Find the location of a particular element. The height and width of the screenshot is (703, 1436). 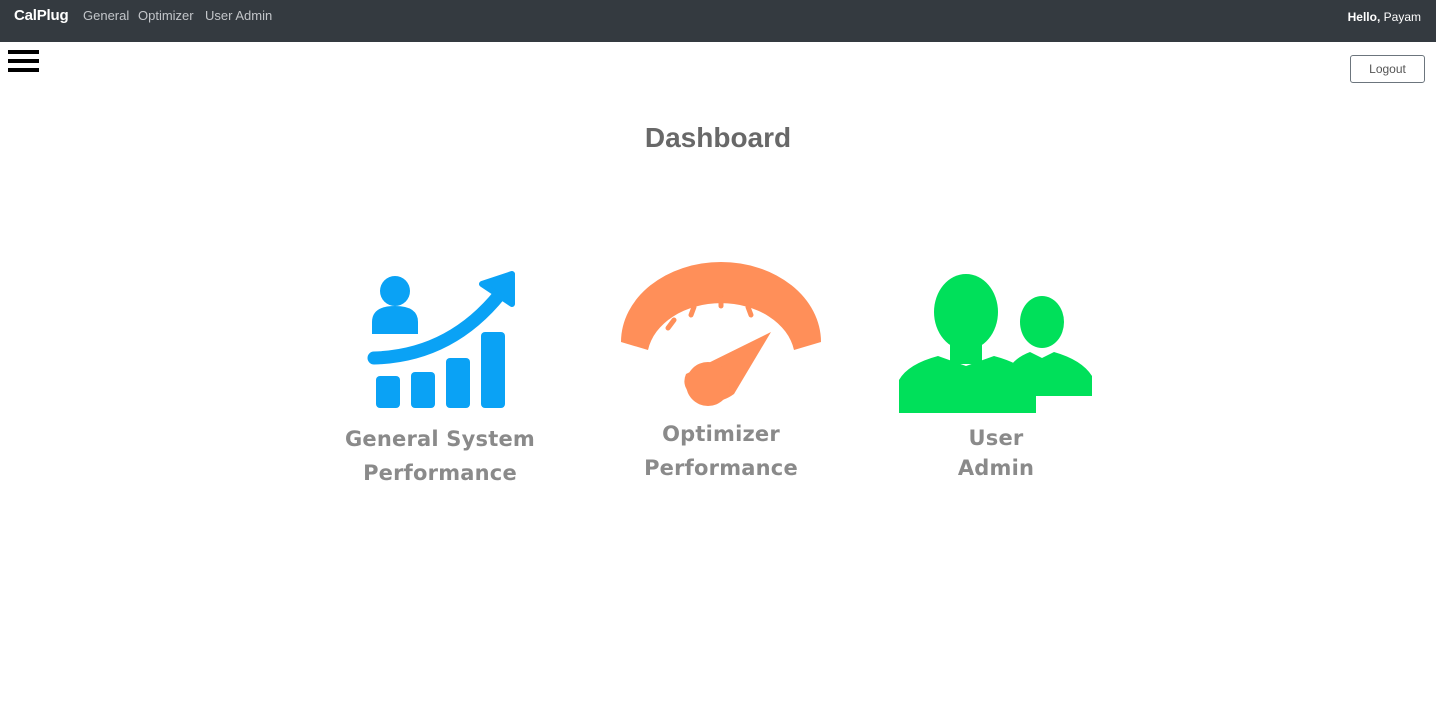

tile-general-system-performance: General System Performance is located at coordinates (440, 380).